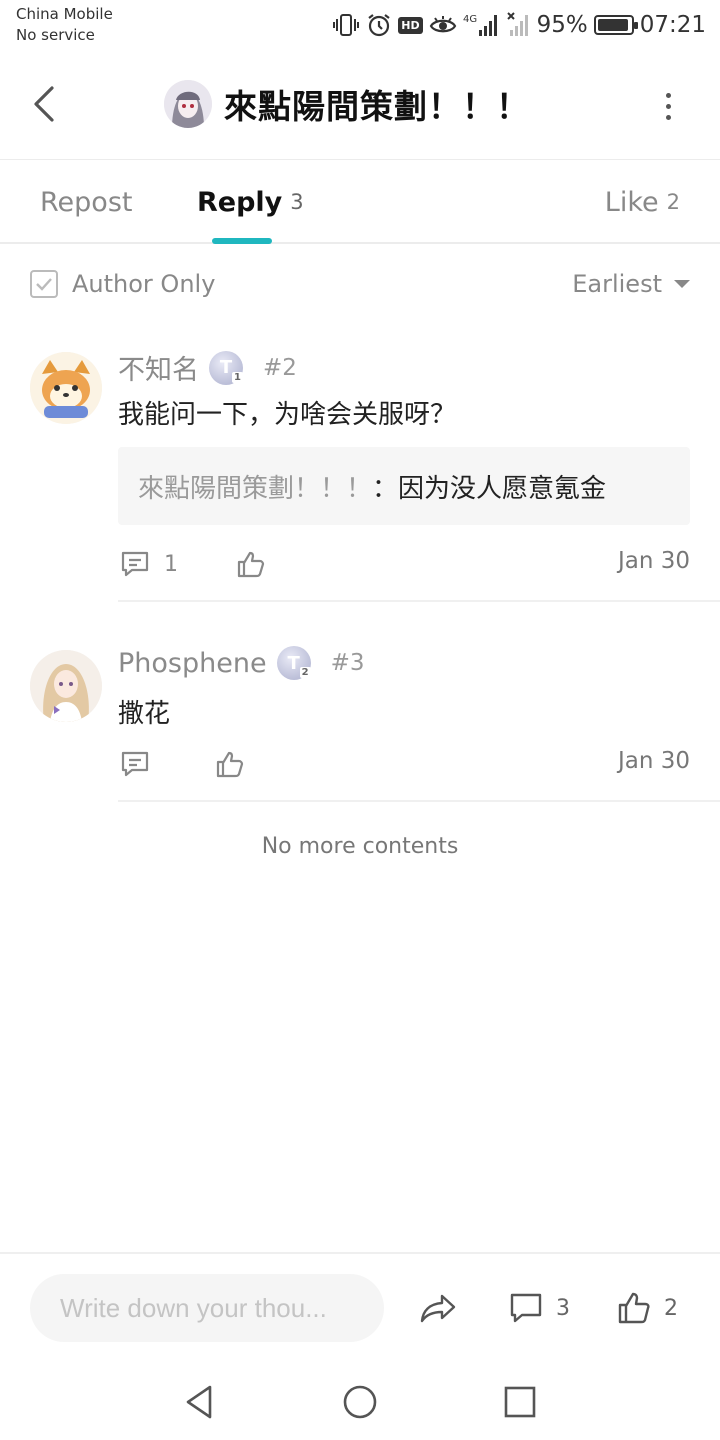 This screenshot has height=1440, width=720. I want to click on nav-recents-button, so click(520, 1402).